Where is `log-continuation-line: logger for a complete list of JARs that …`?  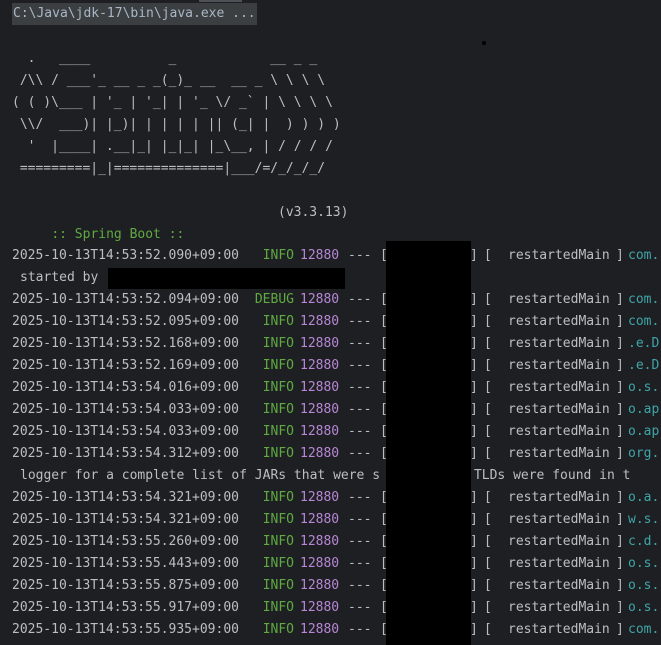
log-continuation-line: logger for a complete list of JARs that … is located at coordinates (336, 476).